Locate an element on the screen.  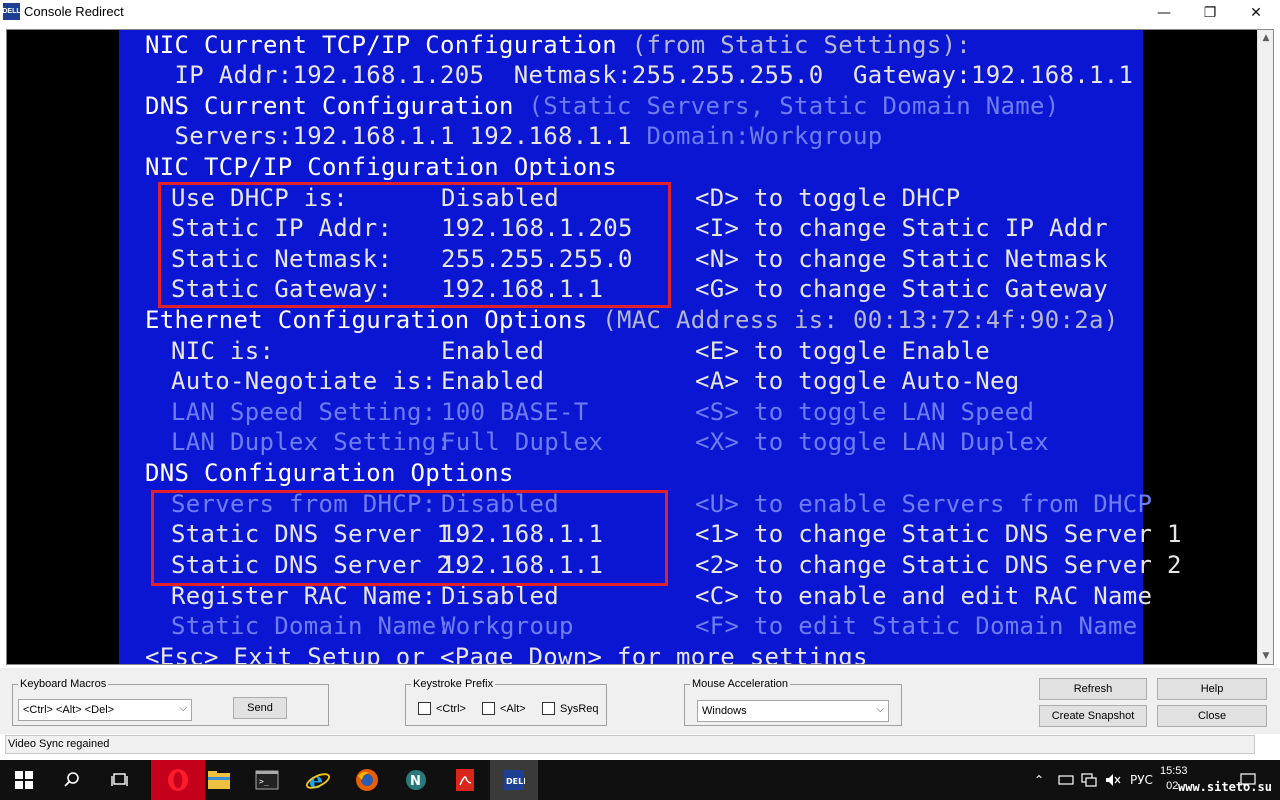
status-text: Video Sync regained is located at coordinates (59, 744).